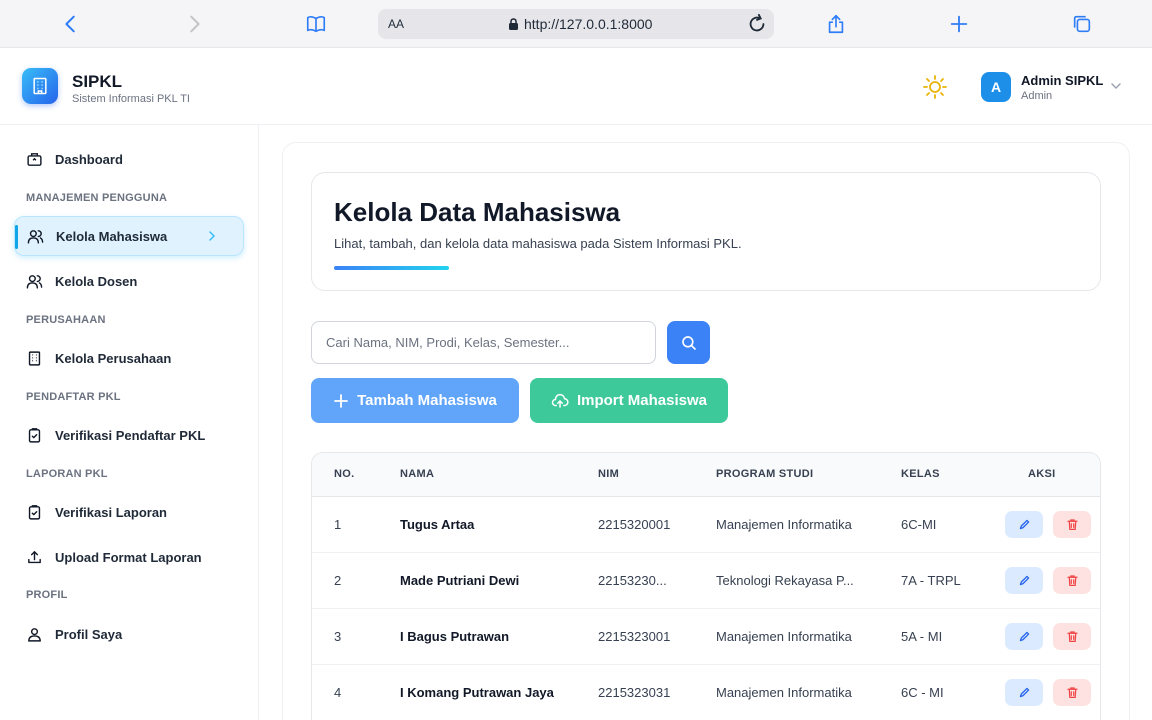 The width and height of the screenshot is (1152, 720). Describe the element at coordinates (341, 400) in the screenshot. I see `plus-icon` at that location.